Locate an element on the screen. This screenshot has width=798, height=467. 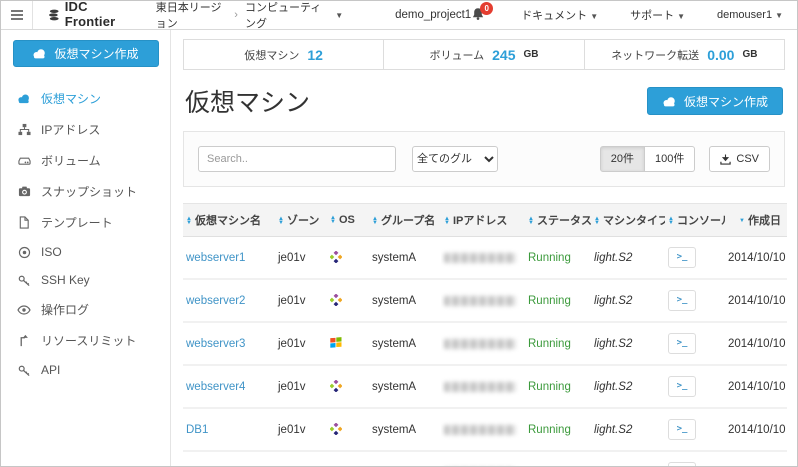
sidebar-item-volumes: ボリューム is located at coordinates (85, 160).